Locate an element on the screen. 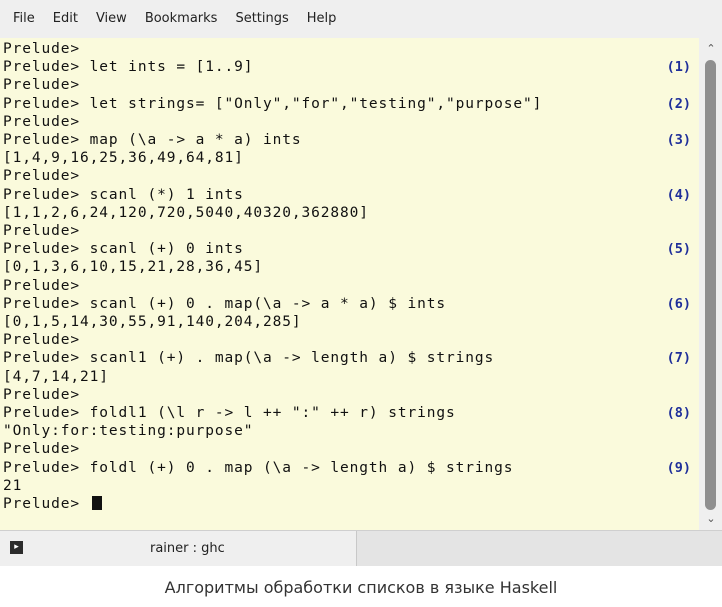 The width and height of the screenshot is (722, 607). menu-edit: Edit is located at coordinates (65, 19).